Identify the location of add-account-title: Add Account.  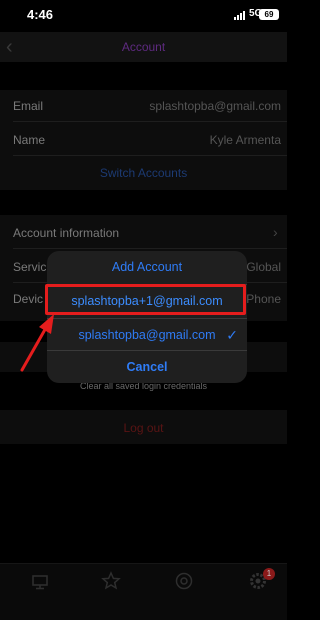
(147, 267).